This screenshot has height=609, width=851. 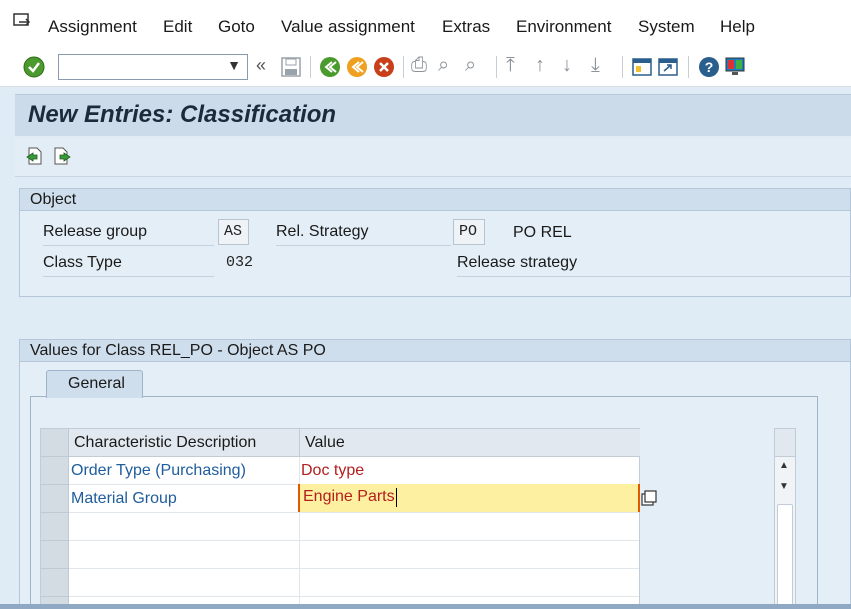 What do you see at coordinates (785, 556) in the screenshot?
I see `scrollbar-thumb` at bounding box center [785, 556].